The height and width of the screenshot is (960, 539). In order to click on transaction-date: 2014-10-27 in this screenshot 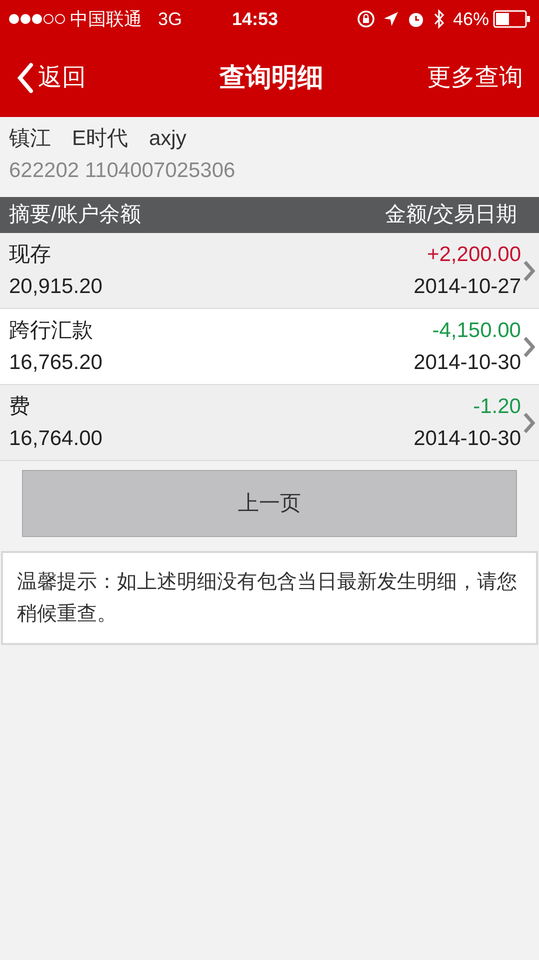, I will do `click(467, 287)`.